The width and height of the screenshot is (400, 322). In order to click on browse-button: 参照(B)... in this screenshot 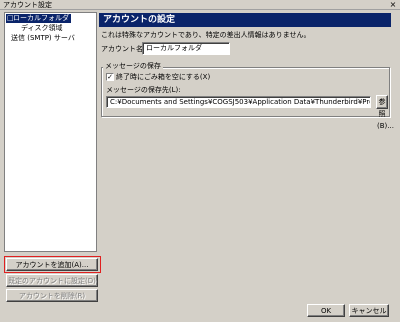, I will do `click(385, 112)`.